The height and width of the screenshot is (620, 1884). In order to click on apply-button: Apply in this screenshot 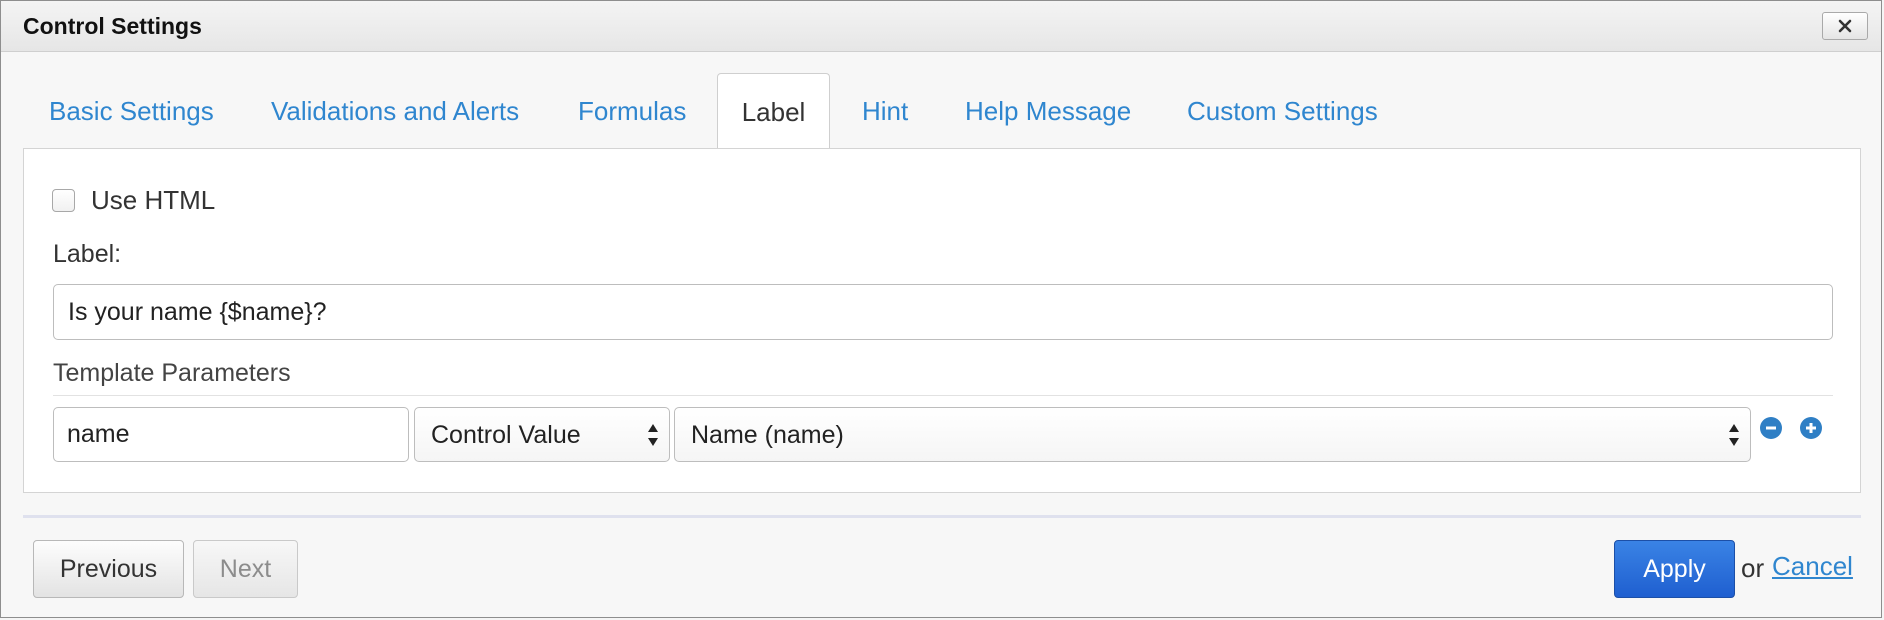, I will do `click(1674, 569)`.